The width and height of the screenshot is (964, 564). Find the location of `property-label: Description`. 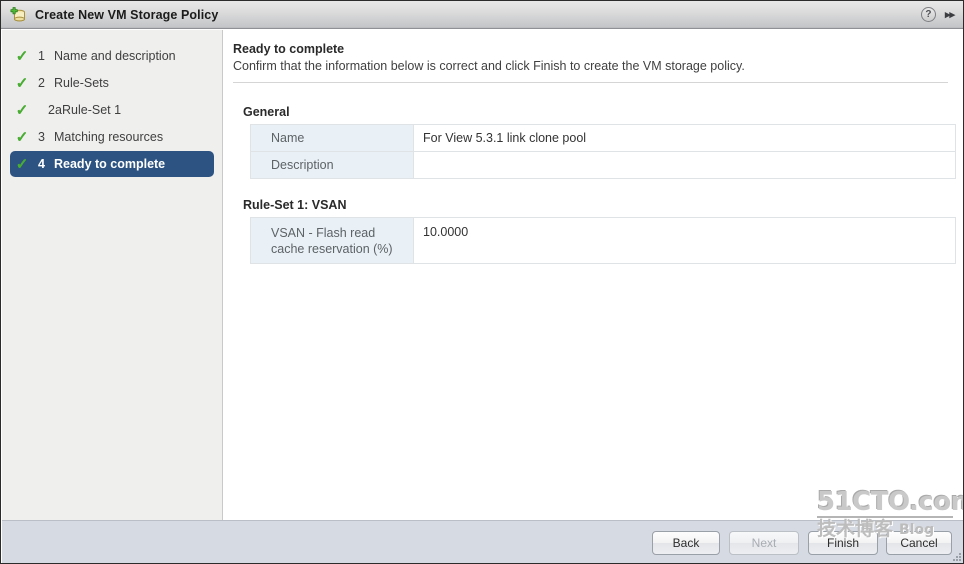

property-label: Description is located at coordinates (332, 165).